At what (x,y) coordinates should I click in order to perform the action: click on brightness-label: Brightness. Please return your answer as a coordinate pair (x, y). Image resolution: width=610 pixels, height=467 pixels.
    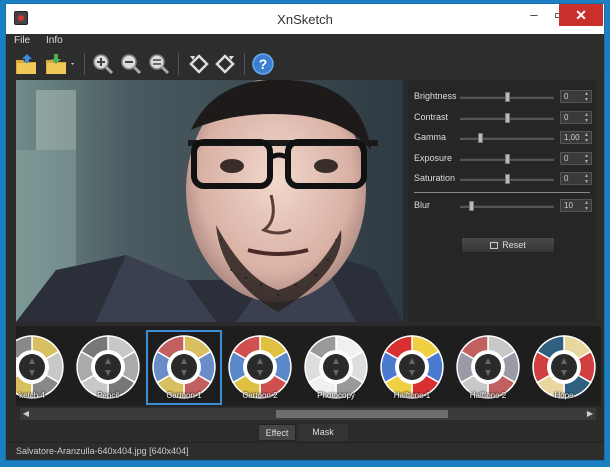
    Looking at the image, I should click on (435, 96).